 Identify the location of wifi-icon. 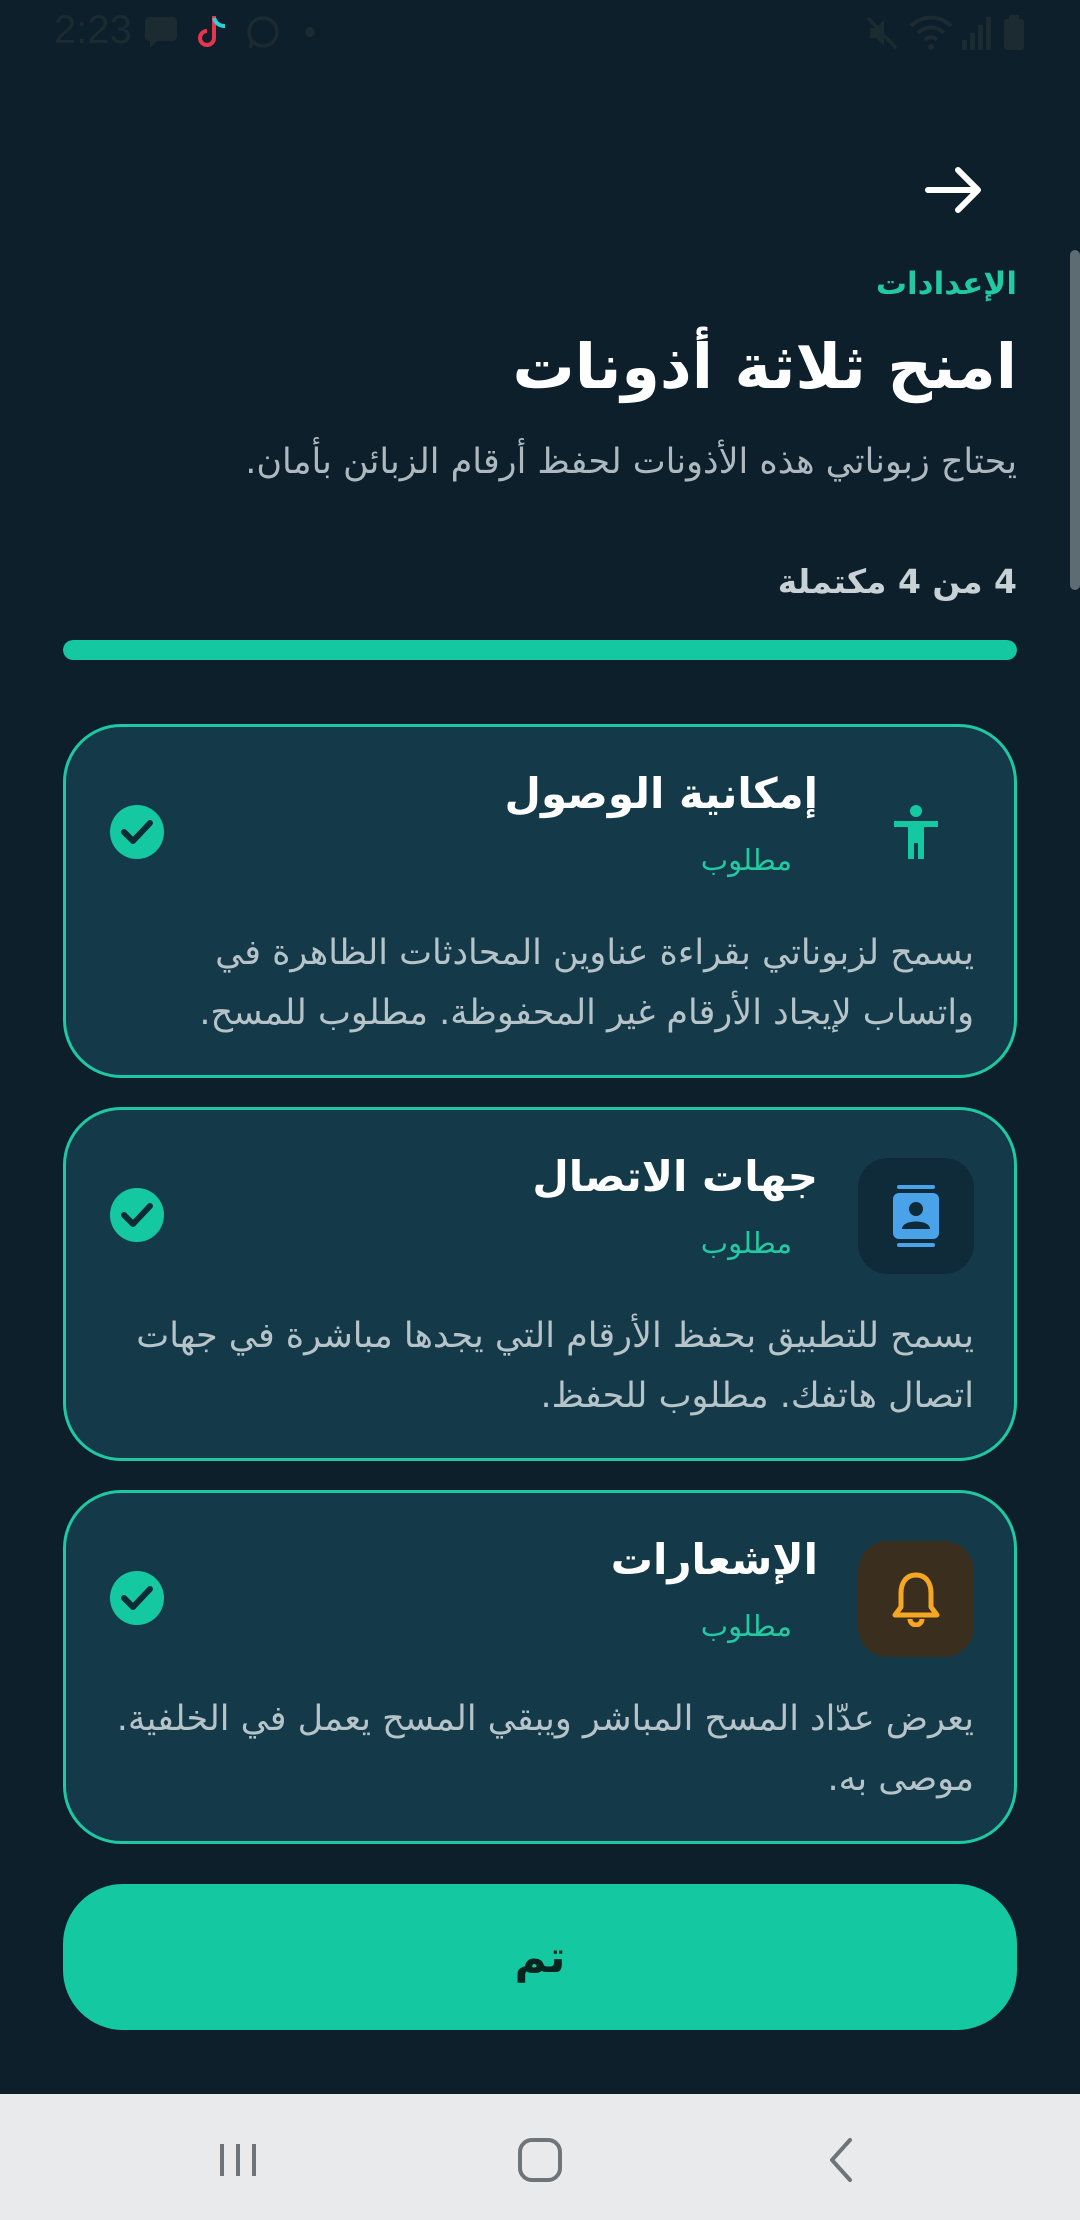
(931, 32).